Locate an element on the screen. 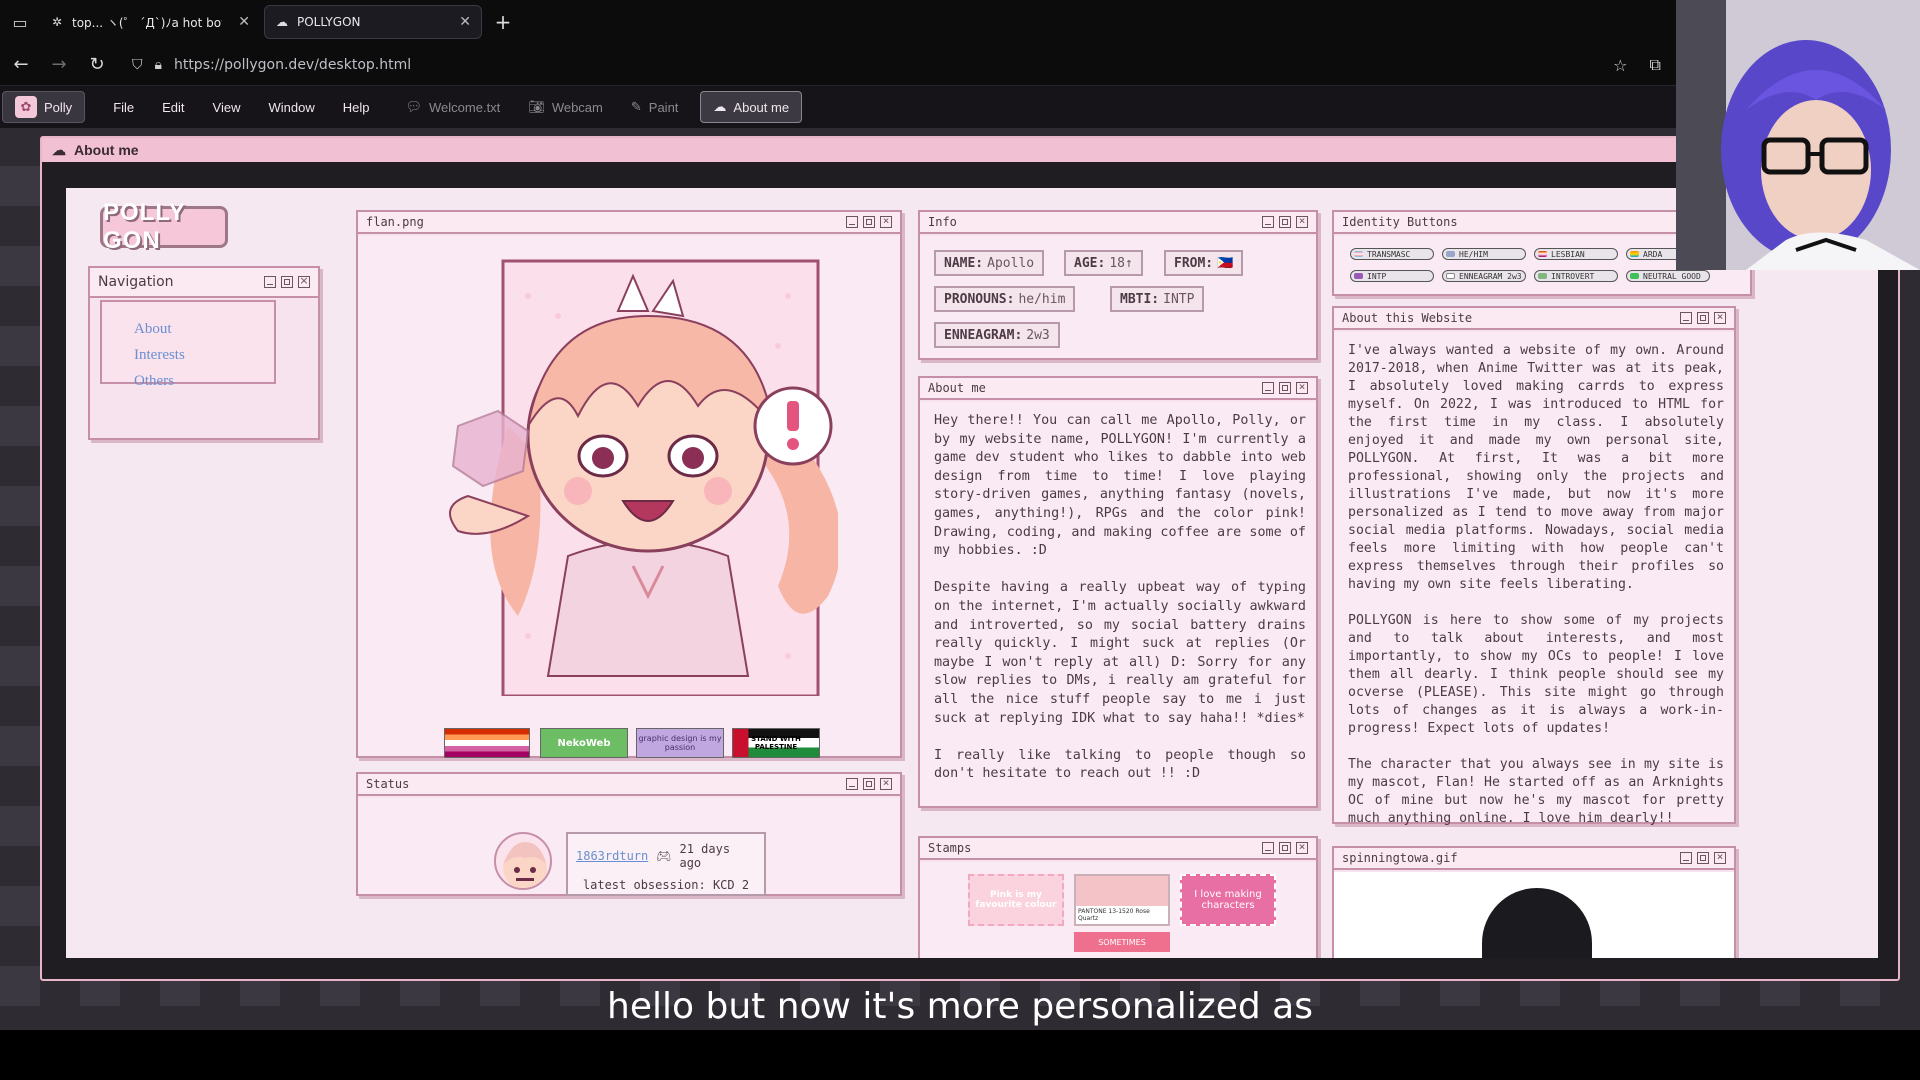 This screenshot has height=1080, width=1920. stamp-sometimes: SOMETIMES is located at coordinates (1122, 942).